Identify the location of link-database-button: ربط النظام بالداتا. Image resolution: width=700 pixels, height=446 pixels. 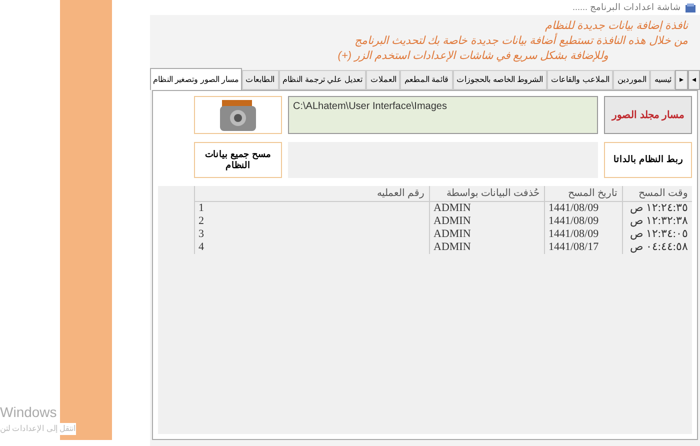
(648, 160).